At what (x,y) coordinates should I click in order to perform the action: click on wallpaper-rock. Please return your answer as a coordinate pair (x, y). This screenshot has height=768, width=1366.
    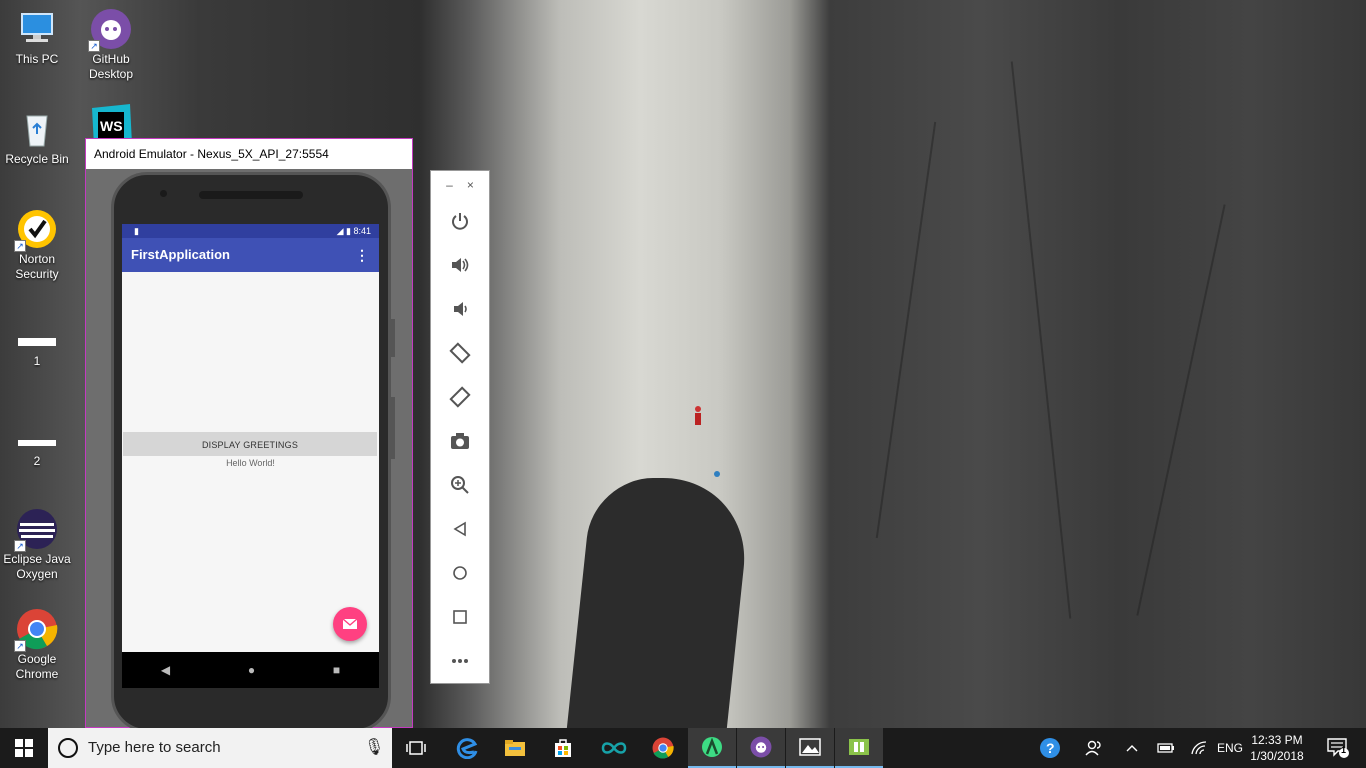
    Looking at the image, I should click on (660, 603).